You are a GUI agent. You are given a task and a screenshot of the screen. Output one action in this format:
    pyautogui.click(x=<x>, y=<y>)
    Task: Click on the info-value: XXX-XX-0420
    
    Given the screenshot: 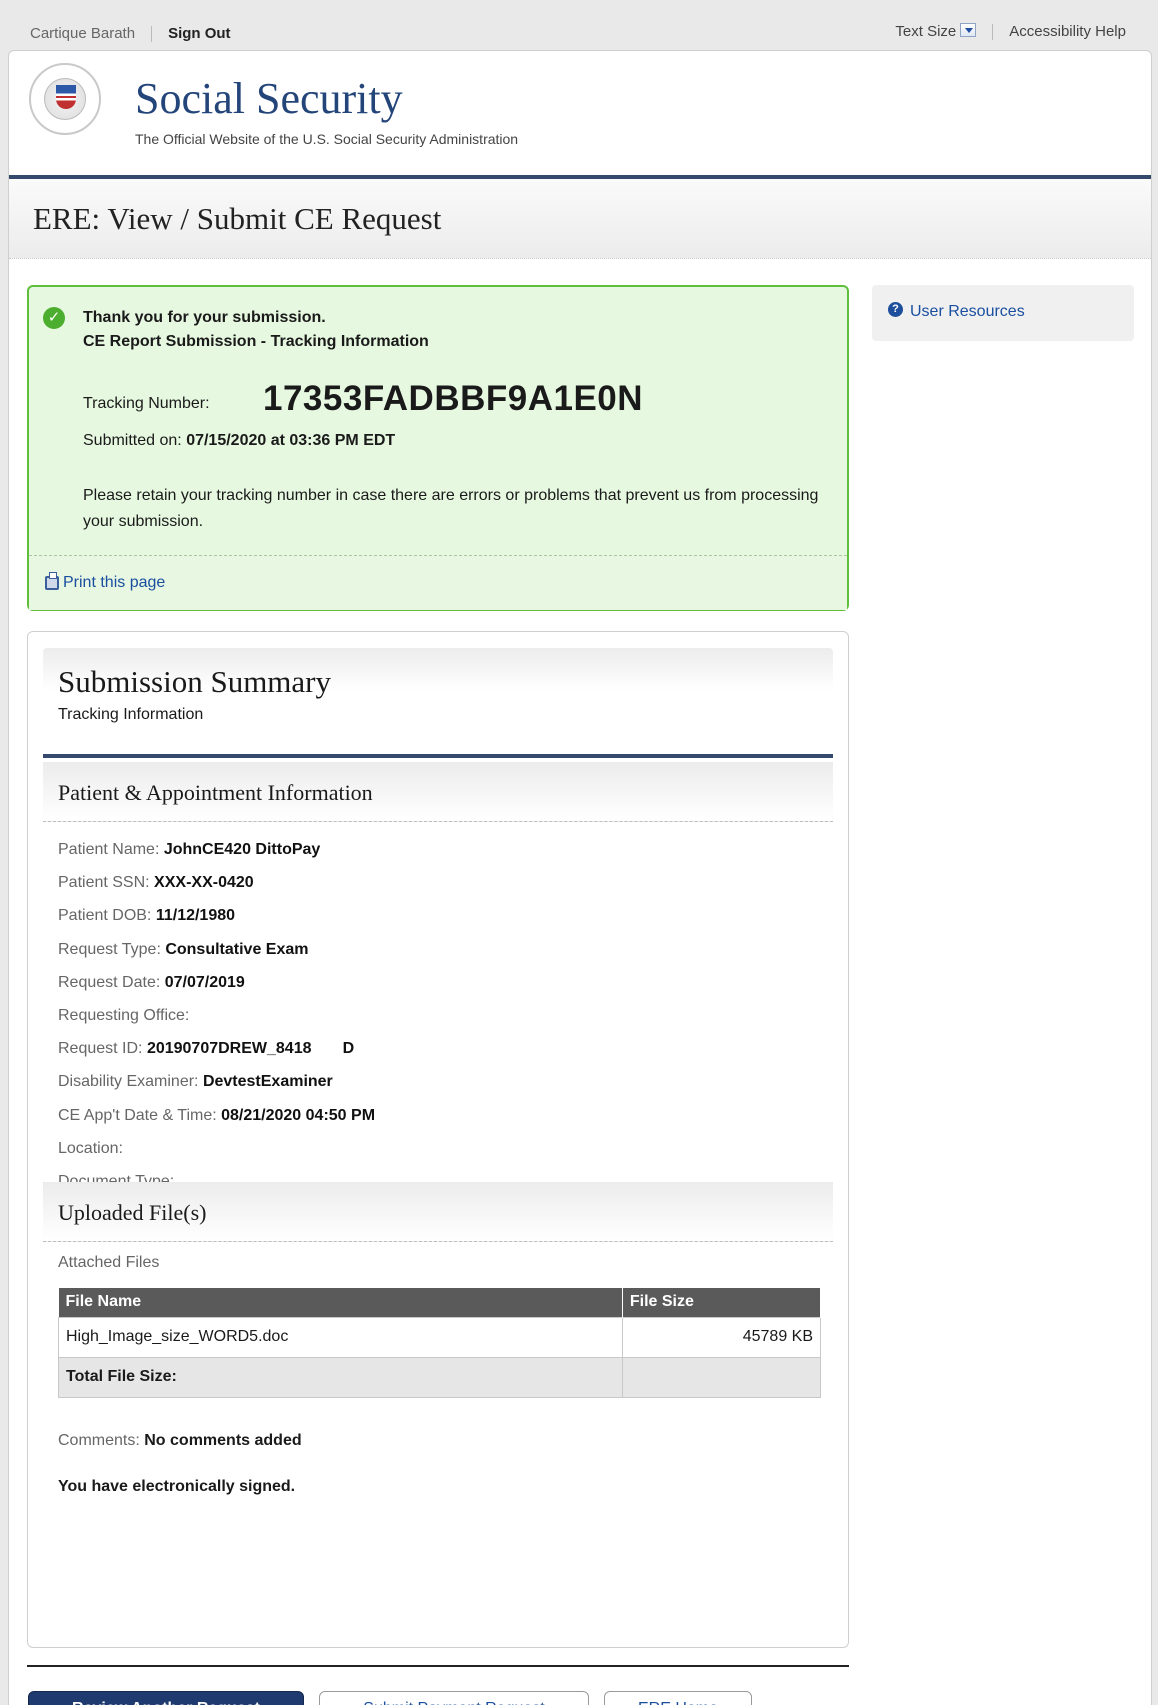 What is the action you would take?
    pyautogui.click(x=204, y=883)
    